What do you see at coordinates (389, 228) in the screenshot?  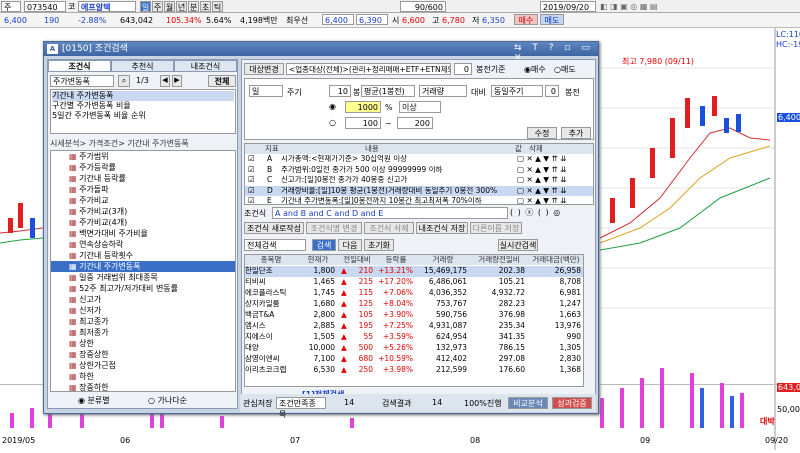 I see `delete-condition-button: 조건식 삭제` at bounding box center [389, 228].